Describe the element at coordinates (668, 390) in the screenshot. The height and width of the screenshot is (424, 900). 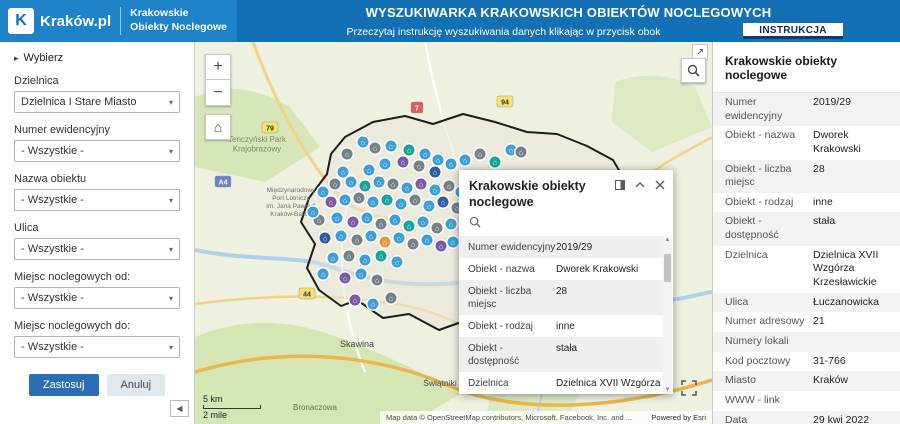
I see `scroll-down-icon: ▼` at that location.